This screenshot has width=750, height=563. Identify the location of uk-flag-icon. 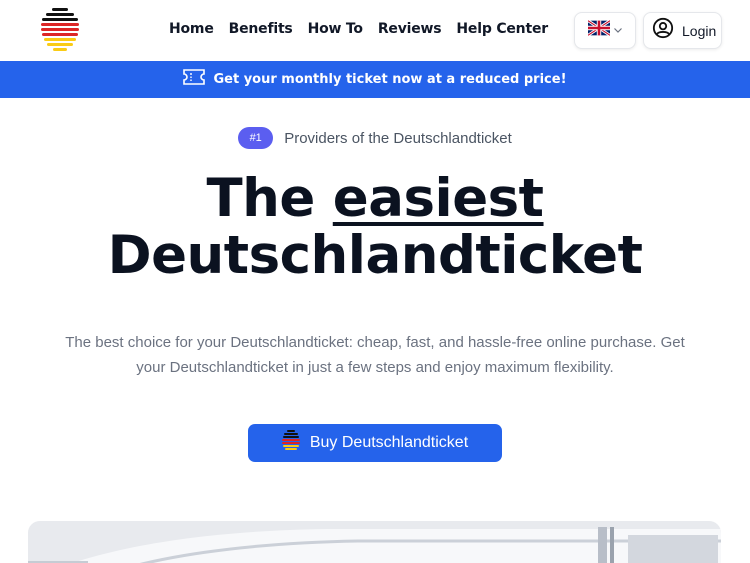
(598, 30).